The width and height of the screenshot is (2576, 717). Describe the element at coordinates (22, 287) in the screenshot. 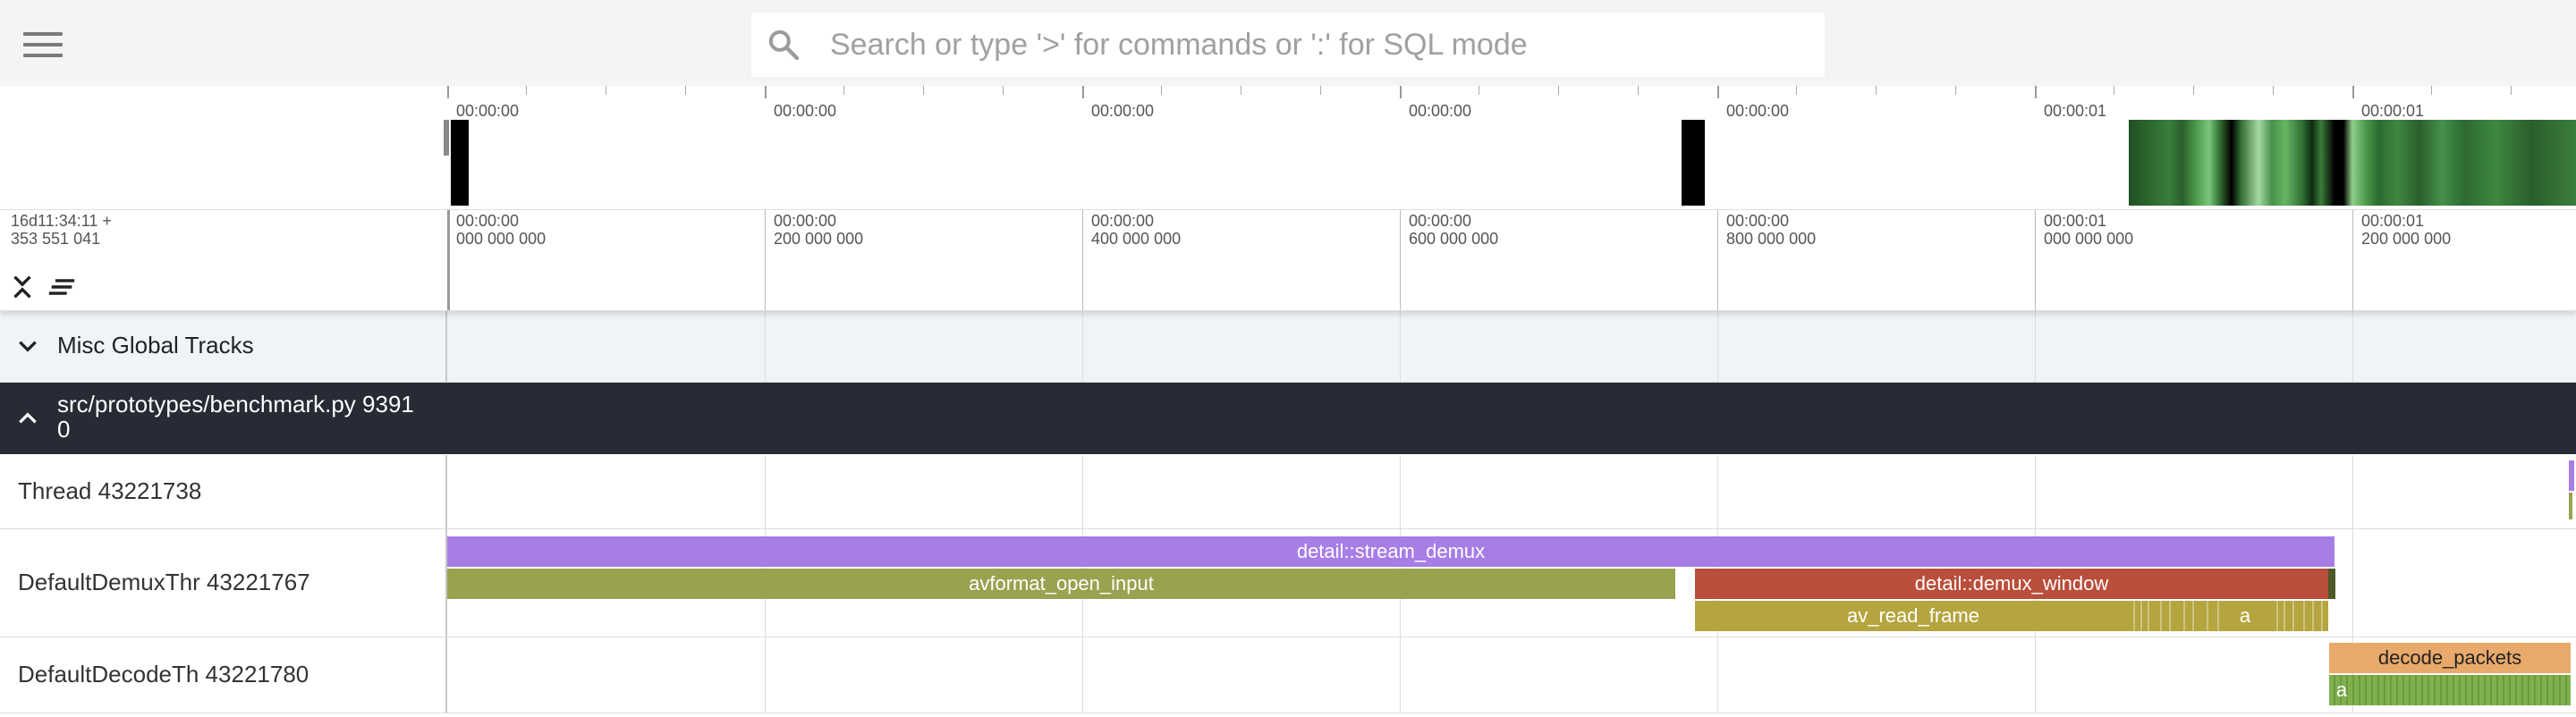

I see `collapse-all-icon` at that location.